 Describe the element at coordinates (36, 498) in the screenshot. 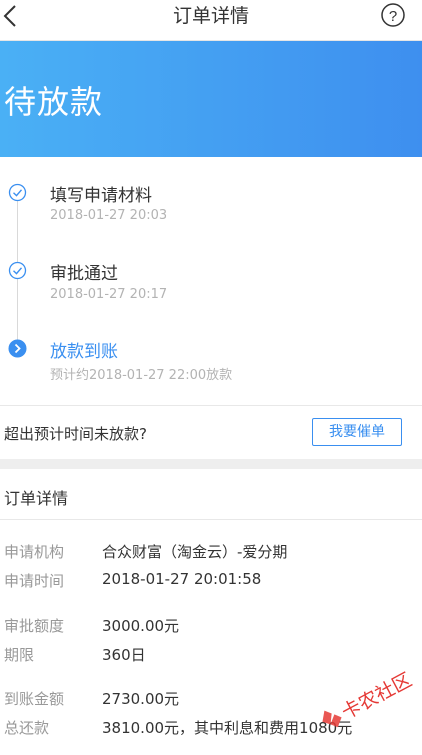

I see `details-title: 订单详情` at that location.